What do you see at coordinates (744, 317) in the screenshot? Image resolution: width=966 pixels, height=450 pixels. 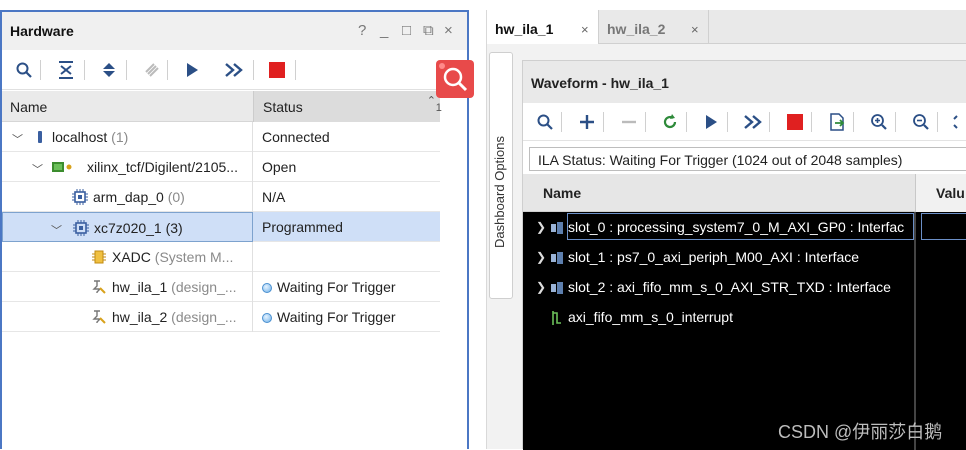 I see `signal-row: axi_fifo_mm_s_0_interrupt` at bounding box center [744, 317].